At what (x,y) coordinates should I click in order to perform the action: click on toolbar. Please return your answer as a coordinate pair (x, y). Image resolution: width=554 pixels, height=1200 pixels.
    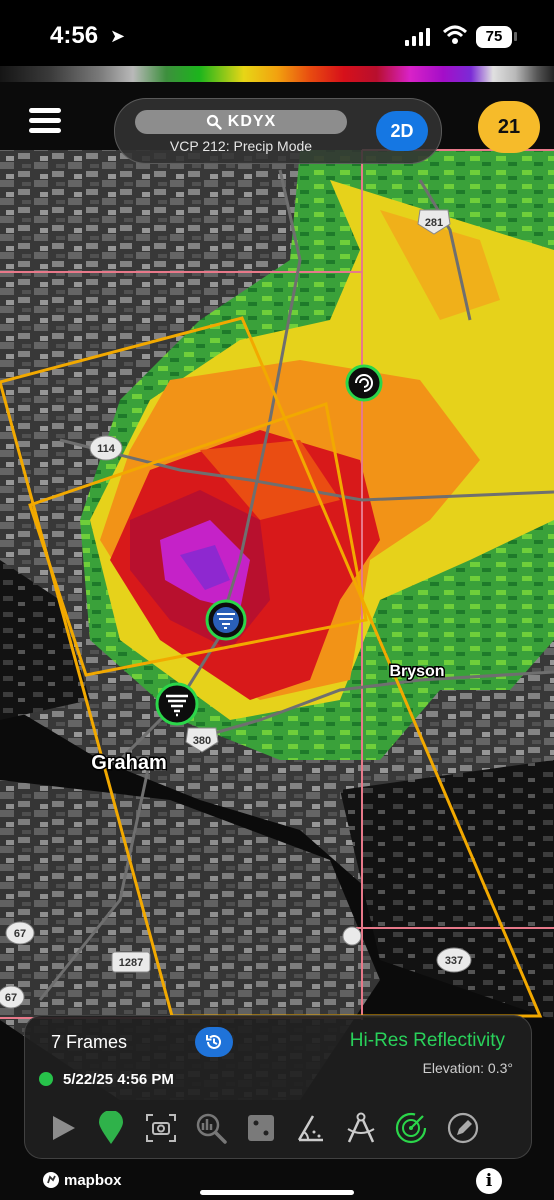
    Looking at the image, I should click on (279, 1130).